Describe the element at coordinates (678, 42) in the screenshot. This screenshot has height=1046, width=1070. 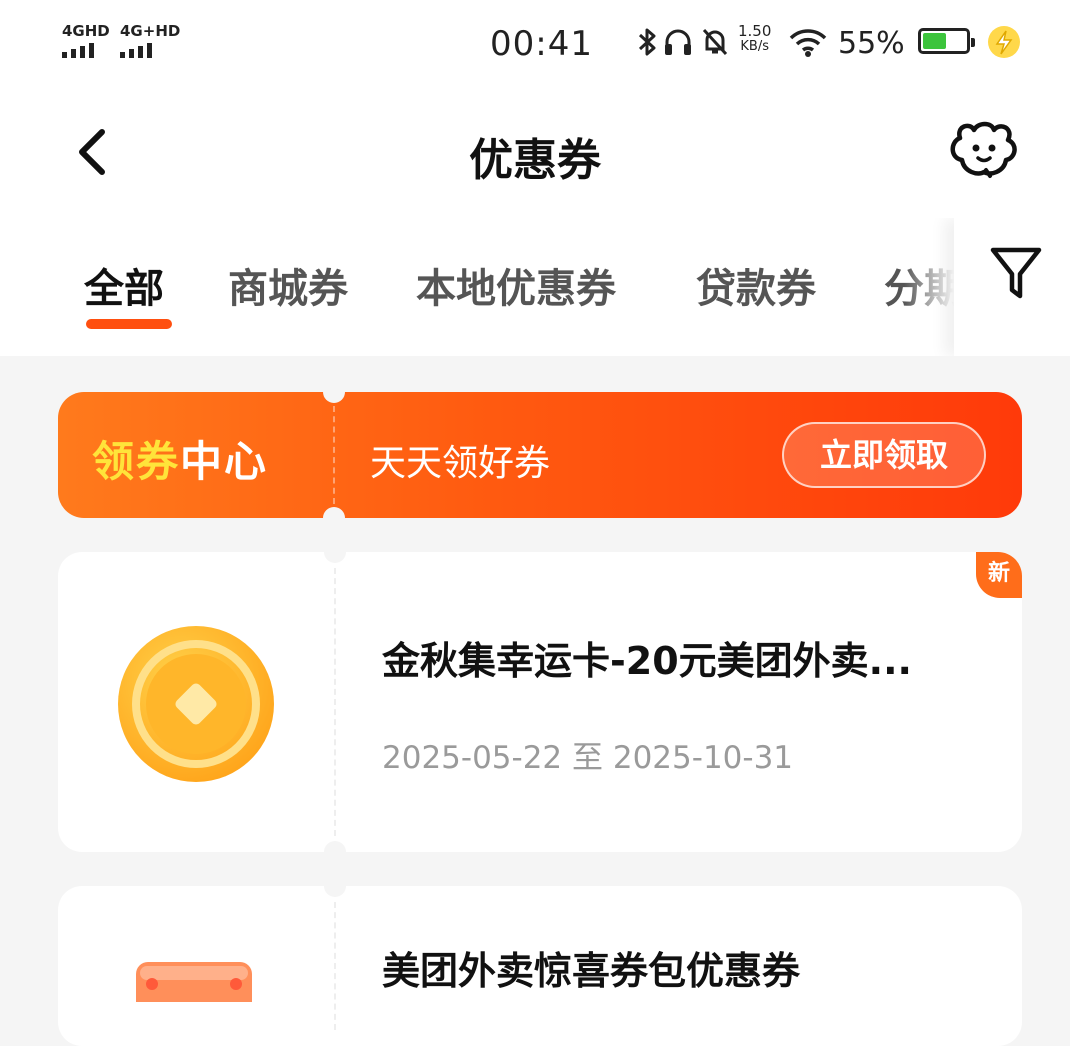
I see `headphones-icon` at that location.